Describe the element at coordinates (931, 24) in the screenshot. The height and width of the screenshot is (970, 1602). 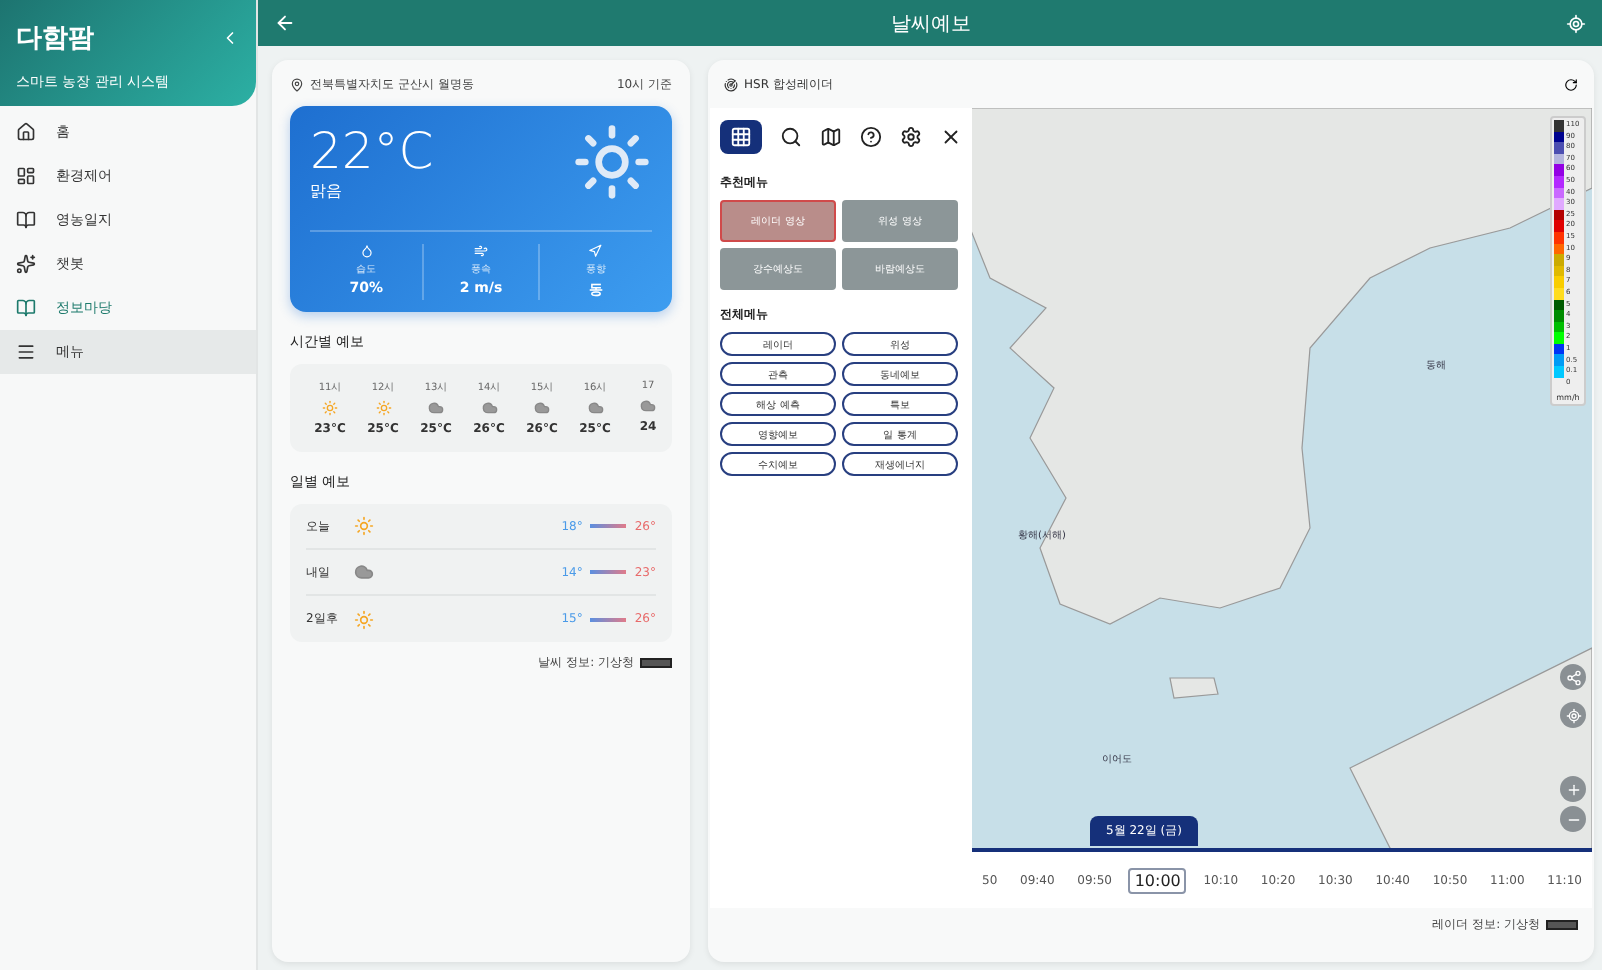
I see `page-title: 날씨예보` at that location.